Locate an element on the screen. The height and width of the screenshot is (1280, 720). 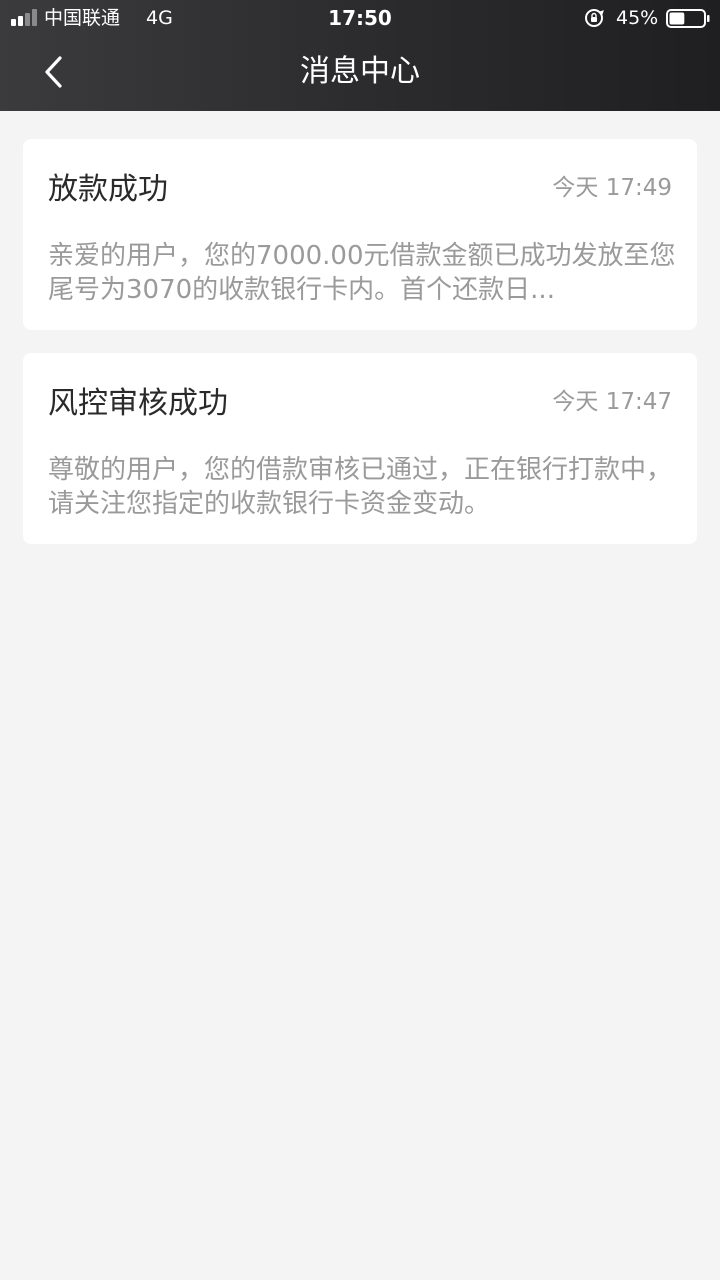
page-title: 消息中心 is located at coordinates (360, 71).